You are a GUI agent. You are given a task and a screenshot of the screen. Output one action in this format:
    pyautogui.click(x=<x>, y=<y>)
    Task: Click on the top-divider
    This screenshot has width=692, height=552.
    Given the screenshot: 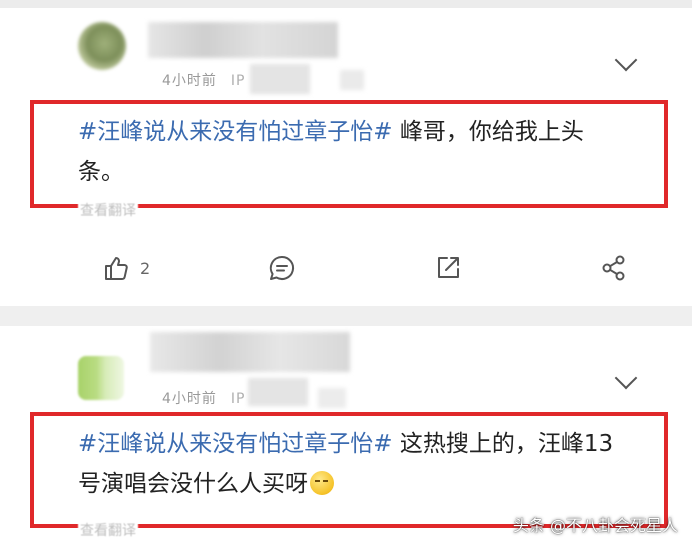 What is the action you would take?
    pyautogui.click(x=346, y=4)
    